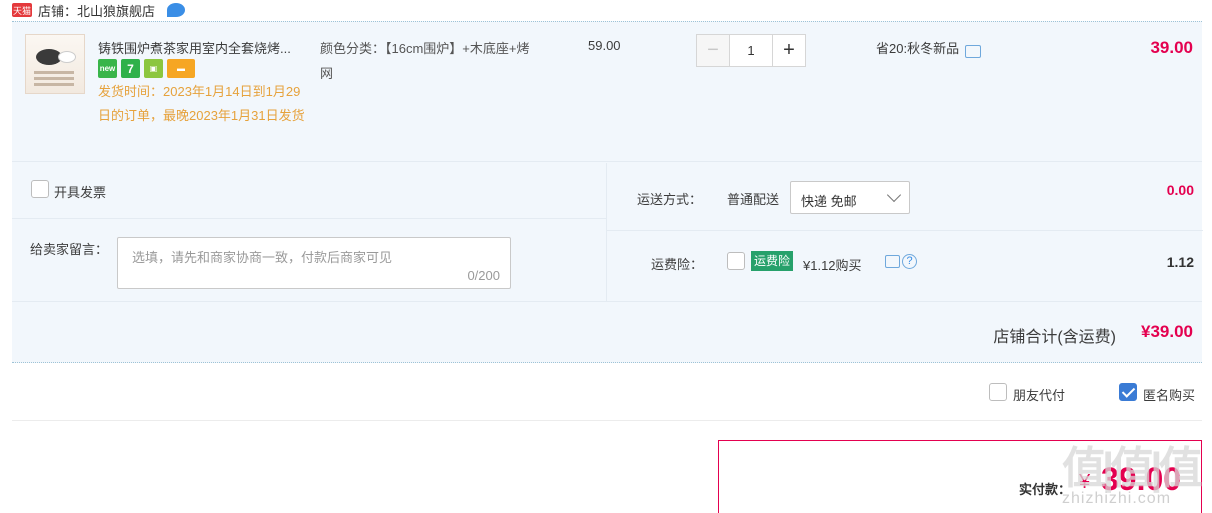 The image size is (1212, 513). Describe the element at coordinates (909, 261) in the screenshot. I see `help-icon: ?` at that location.